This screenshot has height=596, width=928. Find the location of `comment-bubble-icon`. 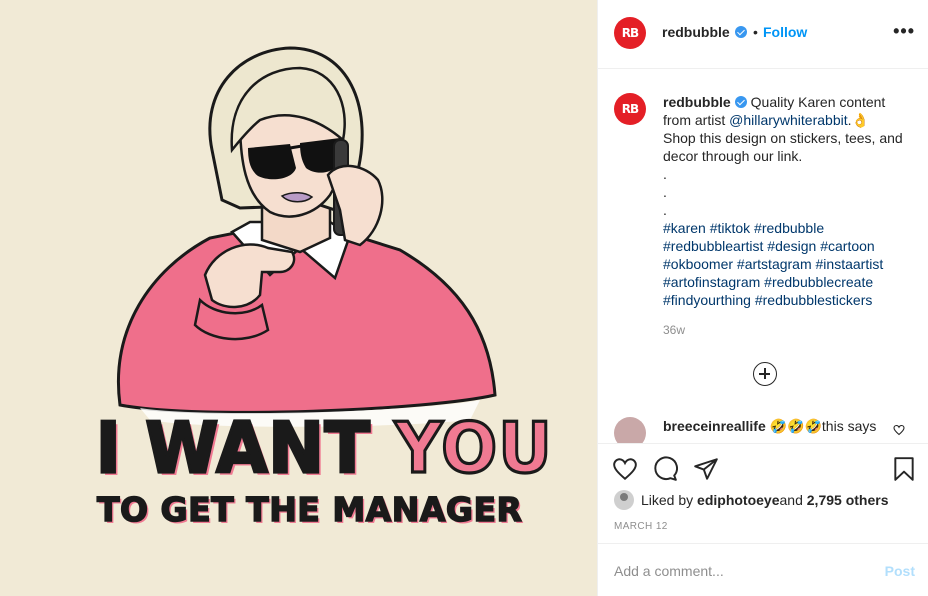

comment-bubble-icon is located at coordinates (665, 469).